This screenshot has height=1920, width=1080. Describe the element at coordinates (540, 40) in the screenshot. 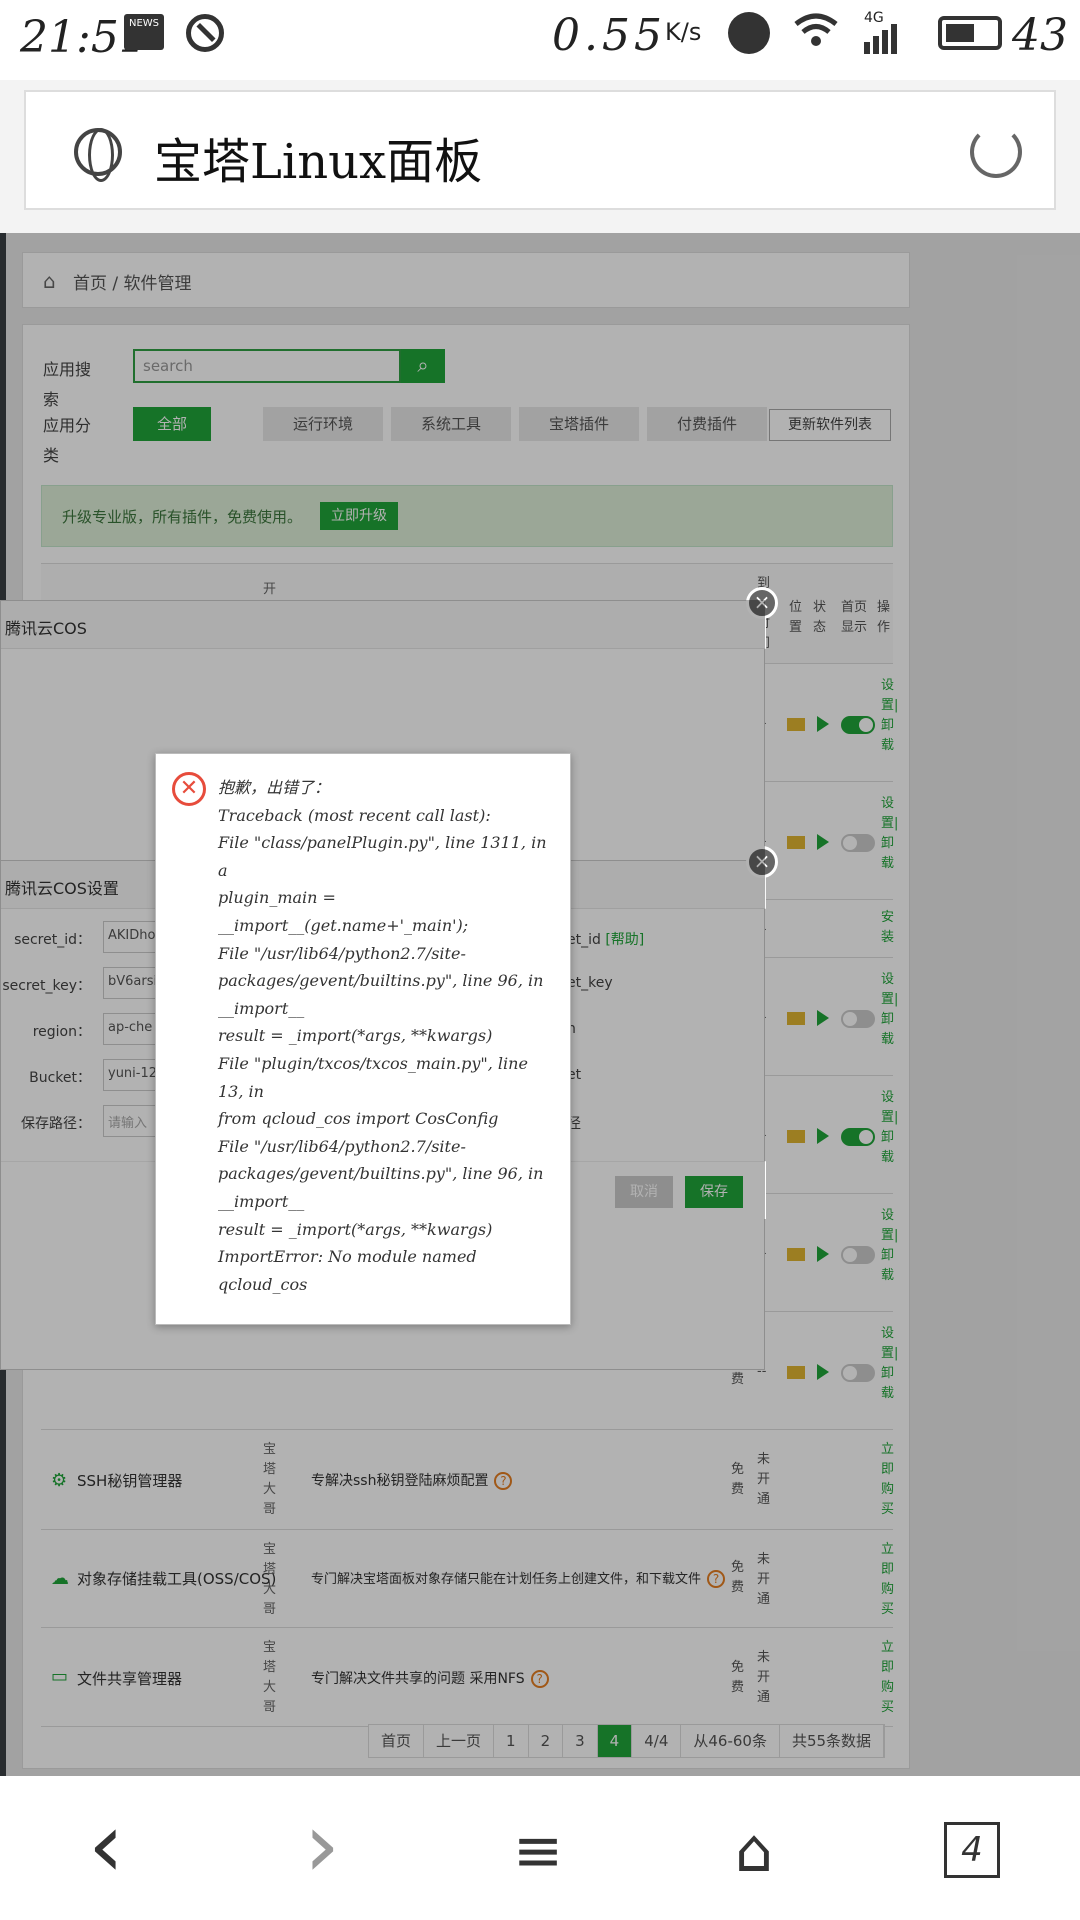

I see `status-bar: 21:51 NEWS 0.55 K/s 4G 43` at that location.